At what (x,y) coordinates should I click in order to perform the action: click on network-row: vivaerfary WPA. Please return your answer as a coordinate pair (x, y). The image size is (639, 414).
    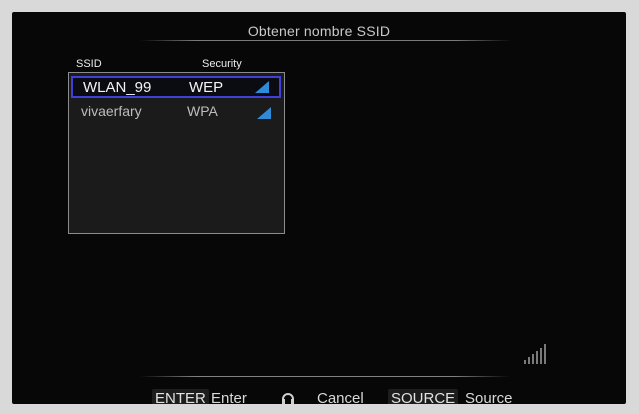
    Looking at the image, I should click on (176, 111).